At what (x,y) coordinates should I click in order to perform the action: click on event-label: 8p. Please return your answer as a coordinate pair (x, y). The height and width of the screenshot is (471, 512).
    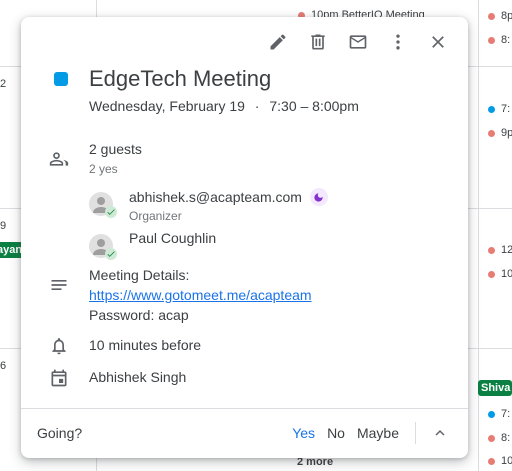
    Looking at the image, I should click on (506, 16).